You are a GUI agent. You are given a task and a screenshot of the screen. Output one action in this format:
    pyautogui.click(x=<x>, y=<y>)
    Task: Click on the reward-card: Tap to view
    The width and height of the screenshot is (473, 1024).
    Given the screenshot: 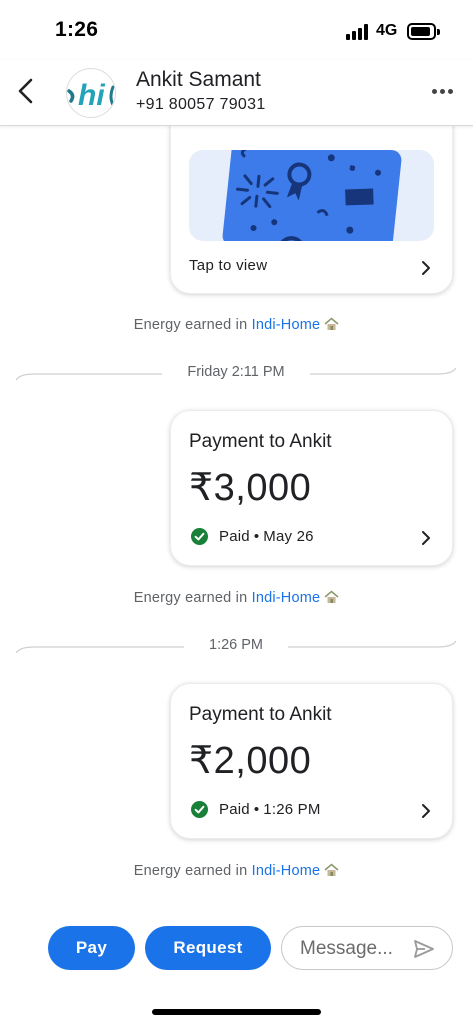 What is the action you would take?
    pyautogui.click(x=311, y=210)
    